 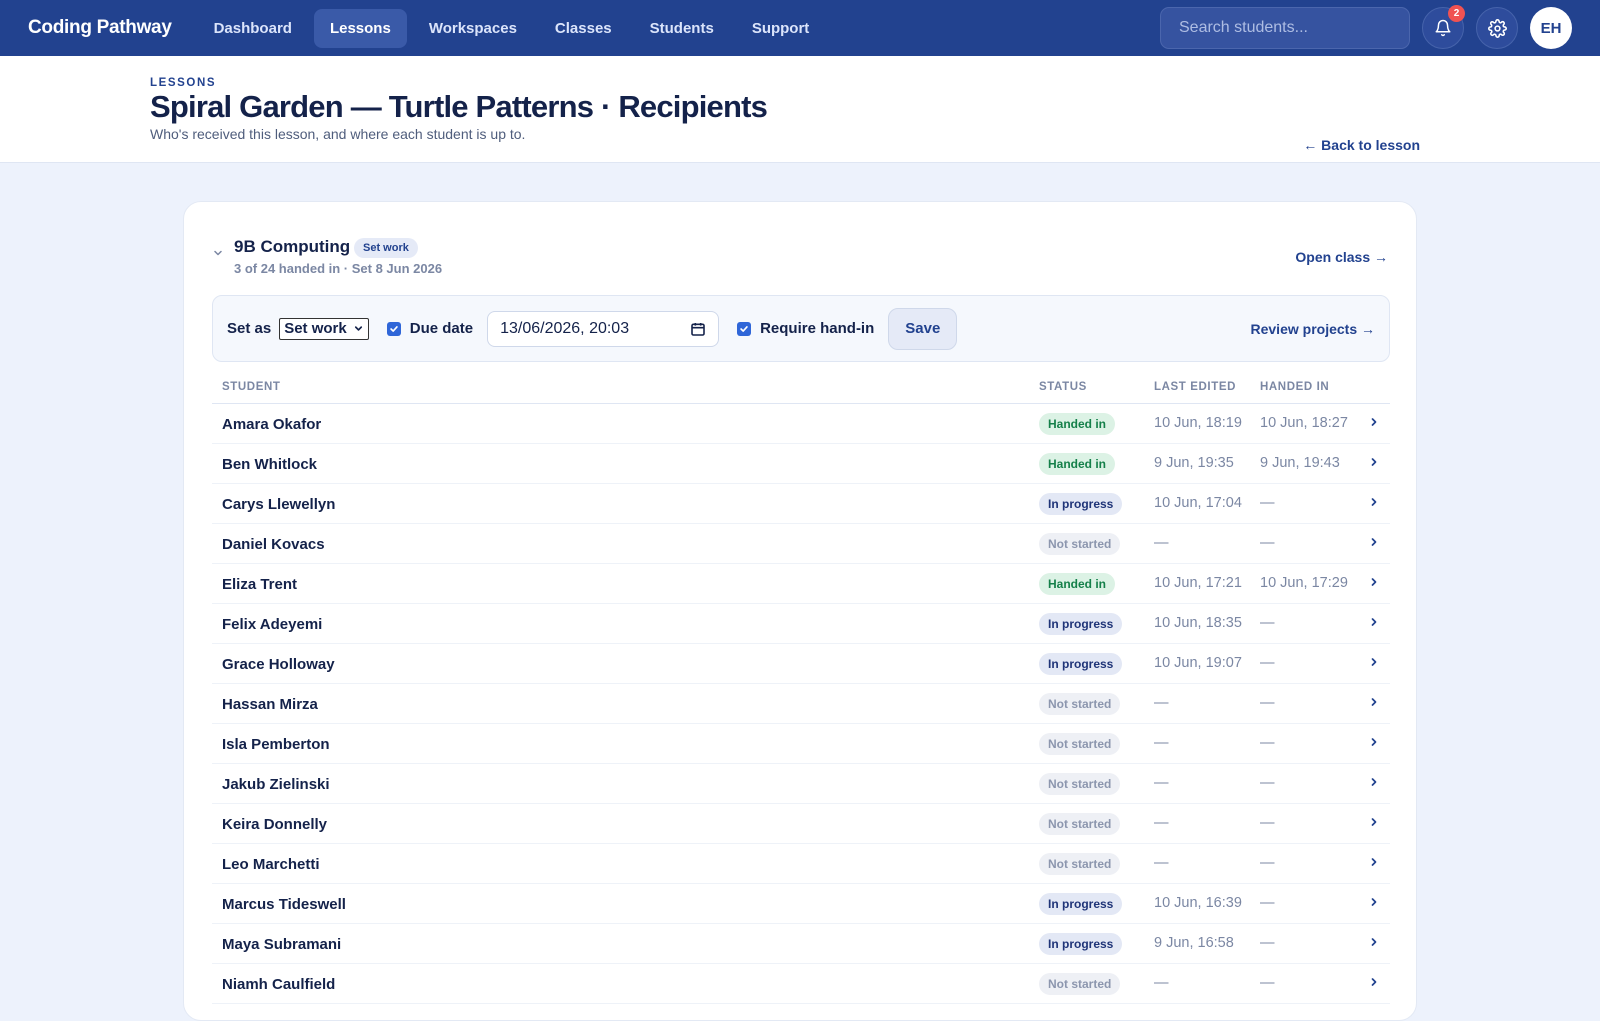 I want to click on nav-item-workspaces: Workspaces, so click(x=473, y=28).